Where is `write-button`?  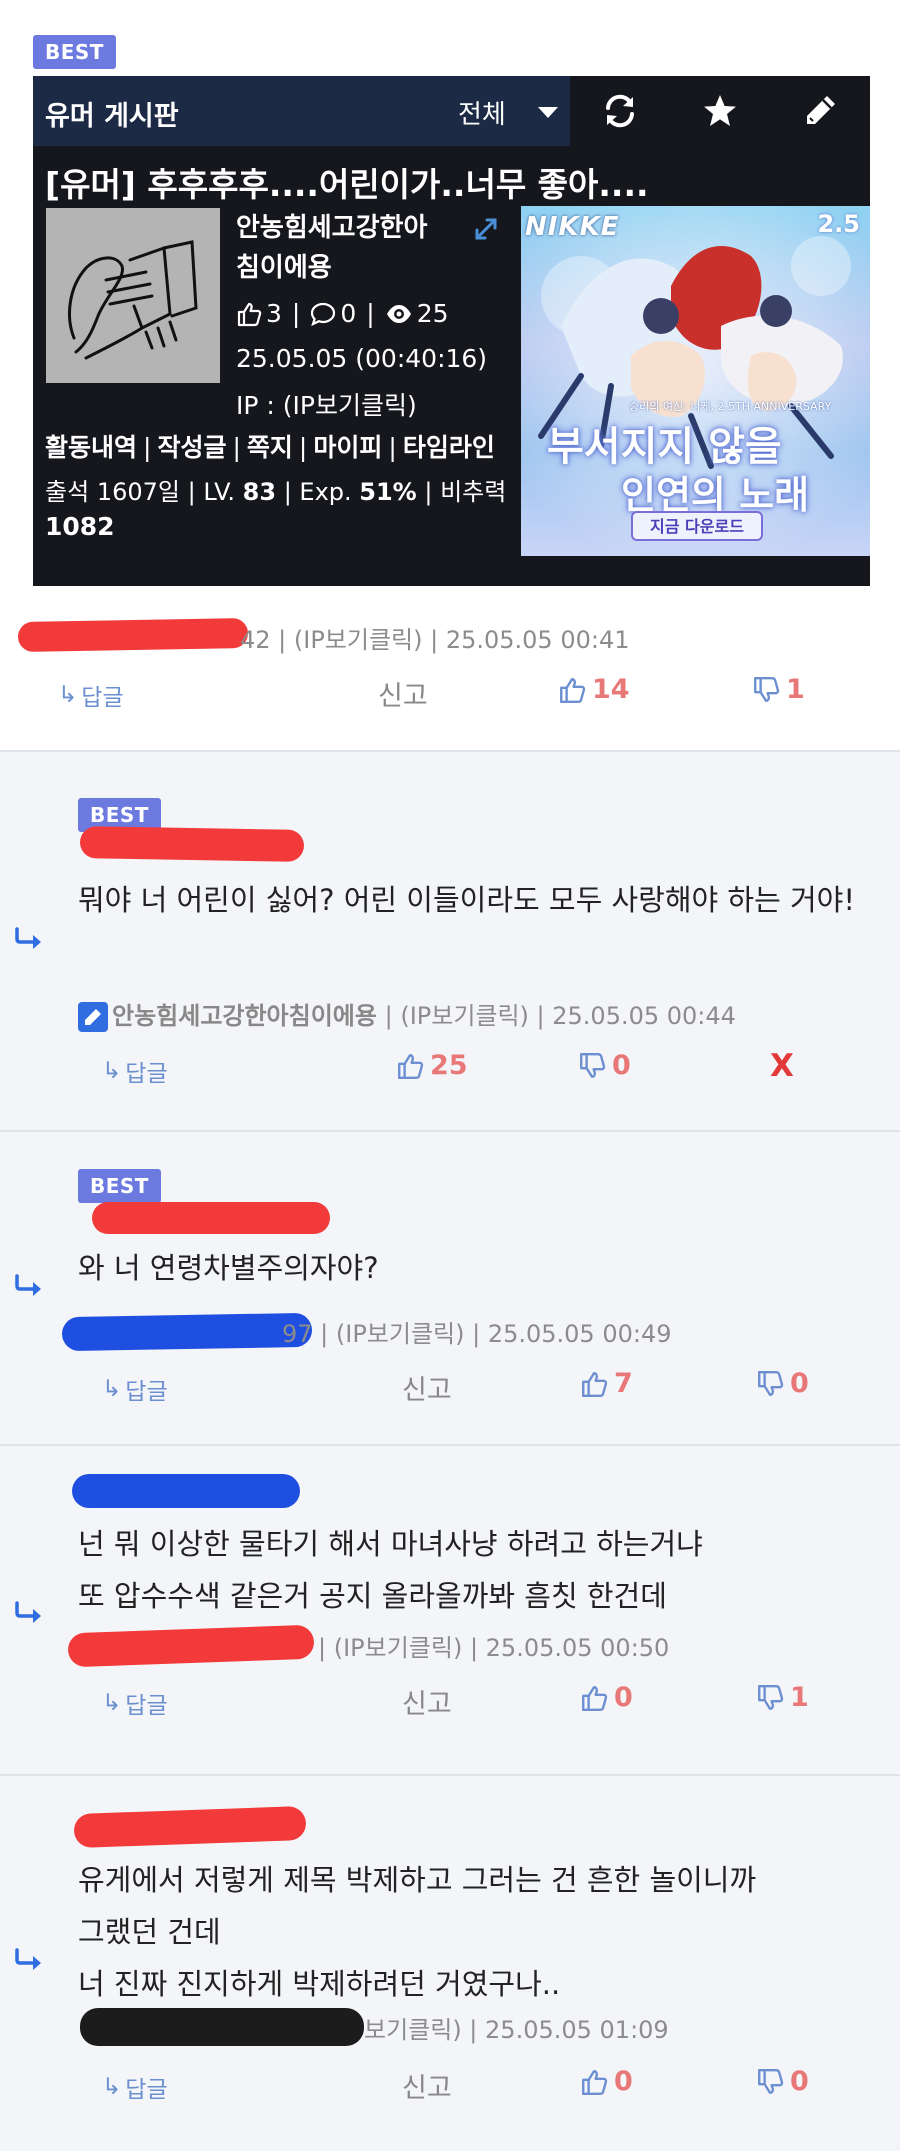
write-button is located at coordinates (820, 111).